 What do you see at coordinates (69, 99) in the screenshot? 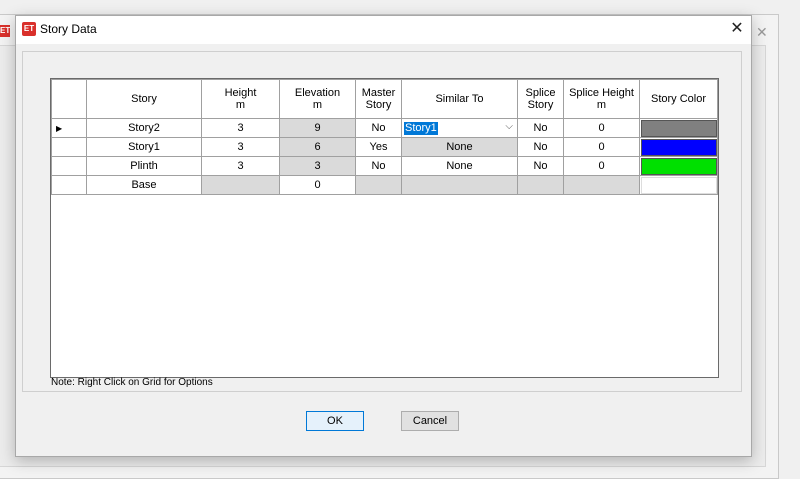
I see `row-header-corner` at bounding box center [69, 99].